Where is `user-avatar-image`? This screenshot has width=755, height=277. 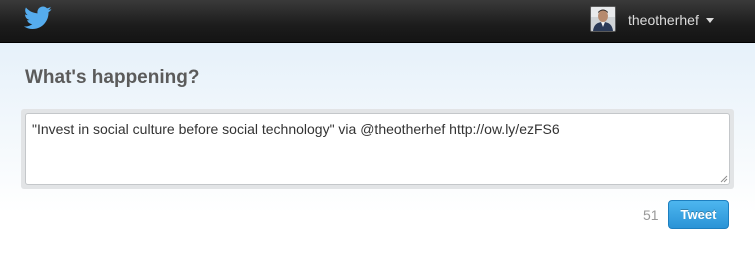
user-avatar-image is located at coordinates (603, 19).